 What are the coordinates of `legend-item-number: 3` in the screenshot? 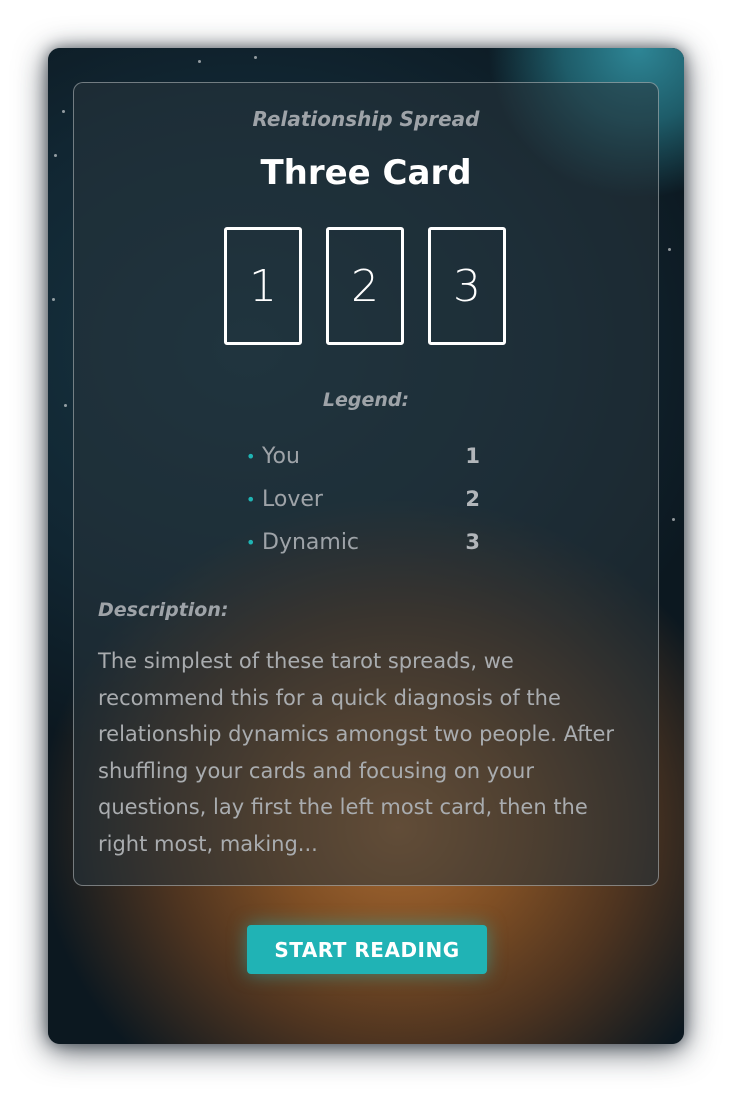 It's located at (472, 542).